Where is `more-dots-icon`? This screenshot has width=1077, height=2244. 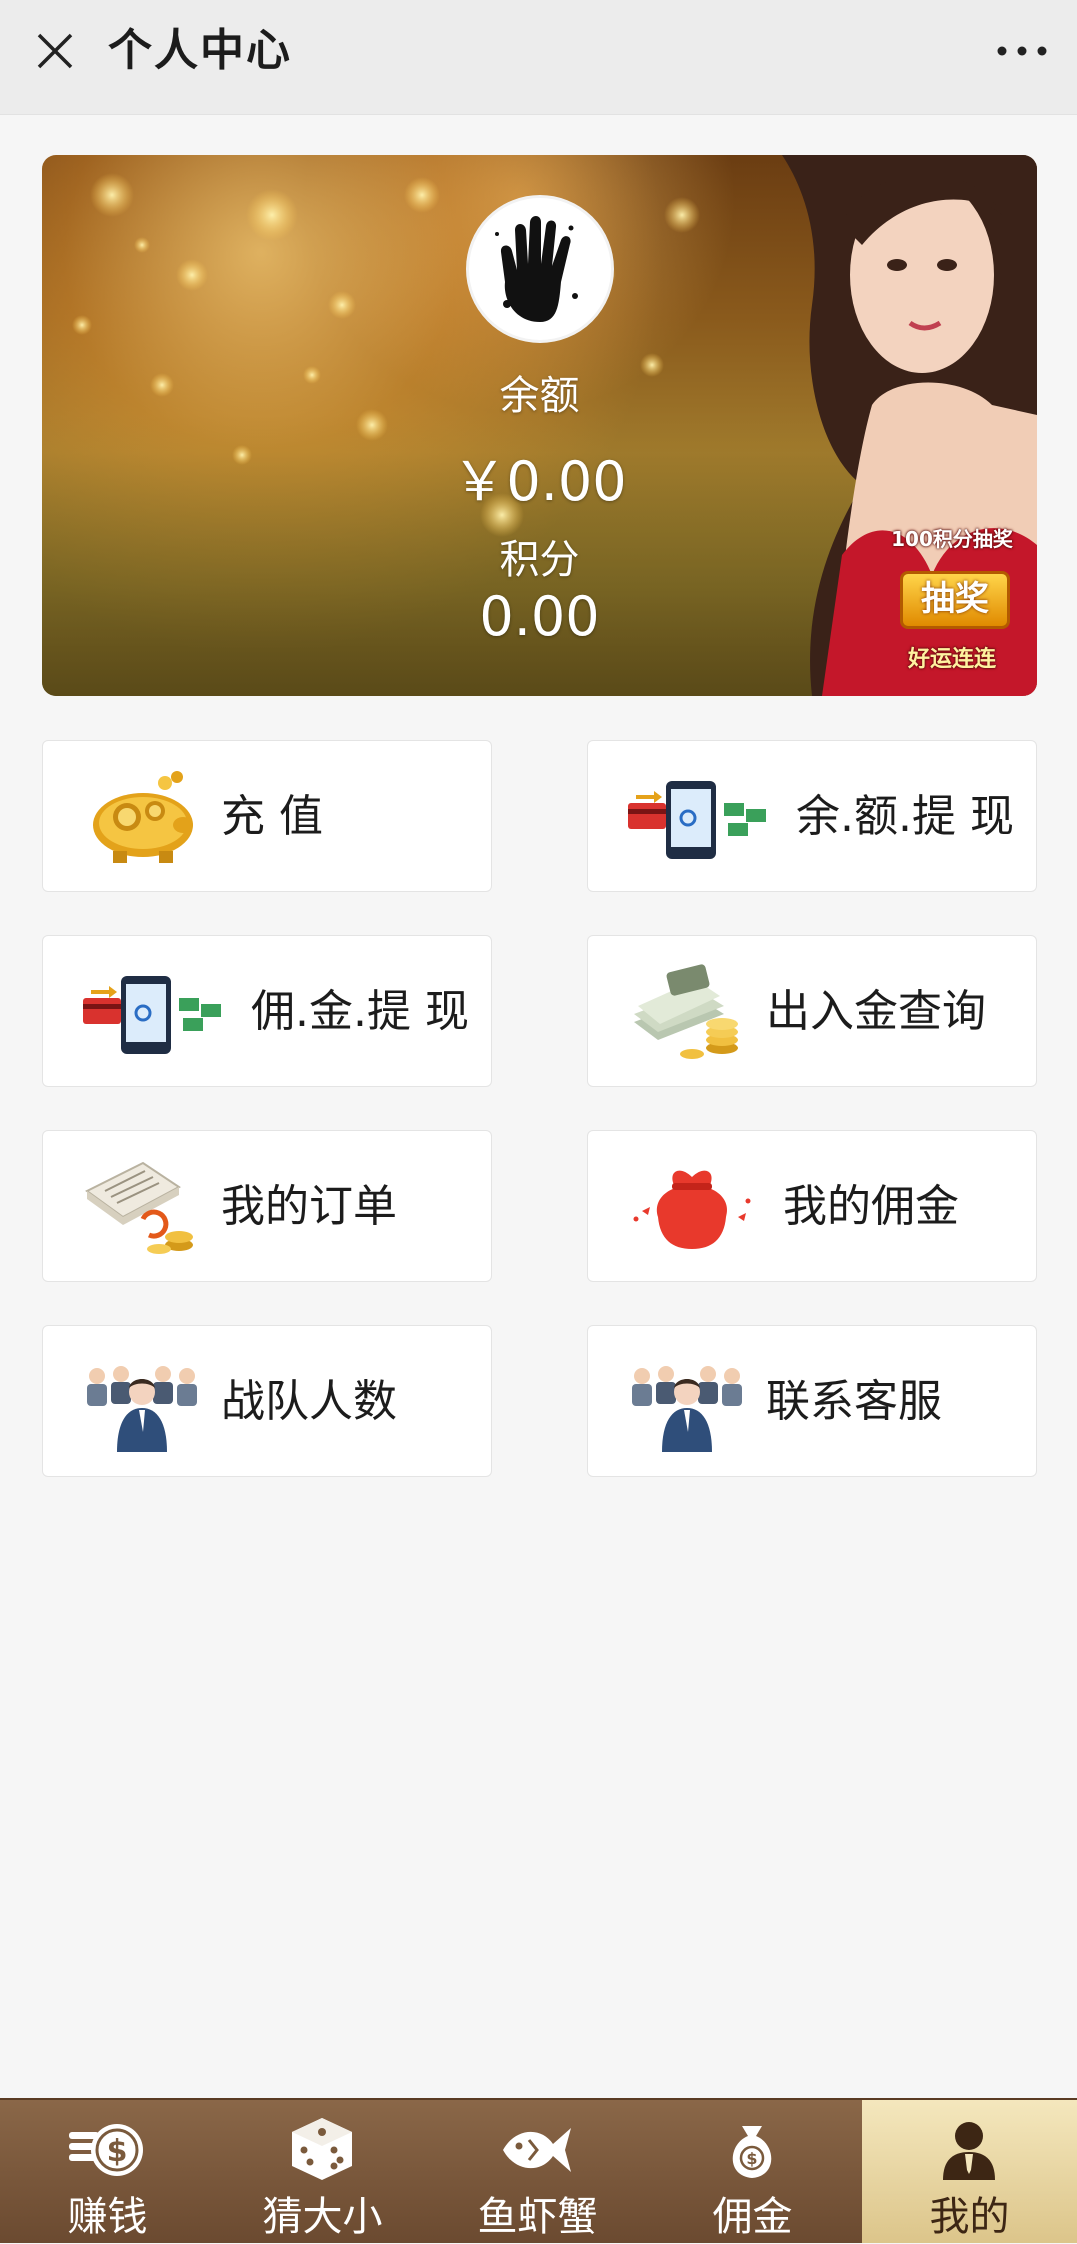 more-dots-icon is located at coordinates (1022, 51).